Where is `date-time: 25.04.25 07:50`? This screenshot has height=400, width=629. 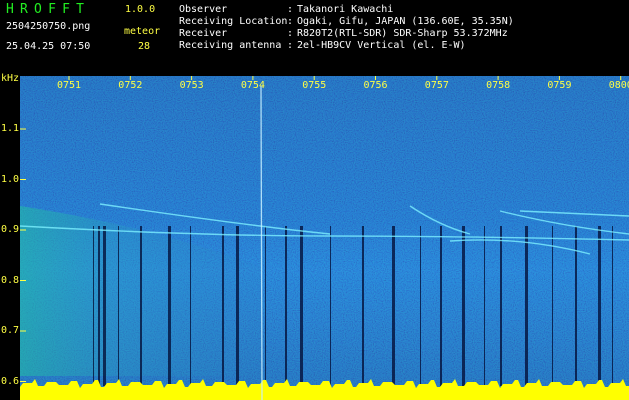 date-time: 25.04.25 07:50 is located at coordinates (48, 46).